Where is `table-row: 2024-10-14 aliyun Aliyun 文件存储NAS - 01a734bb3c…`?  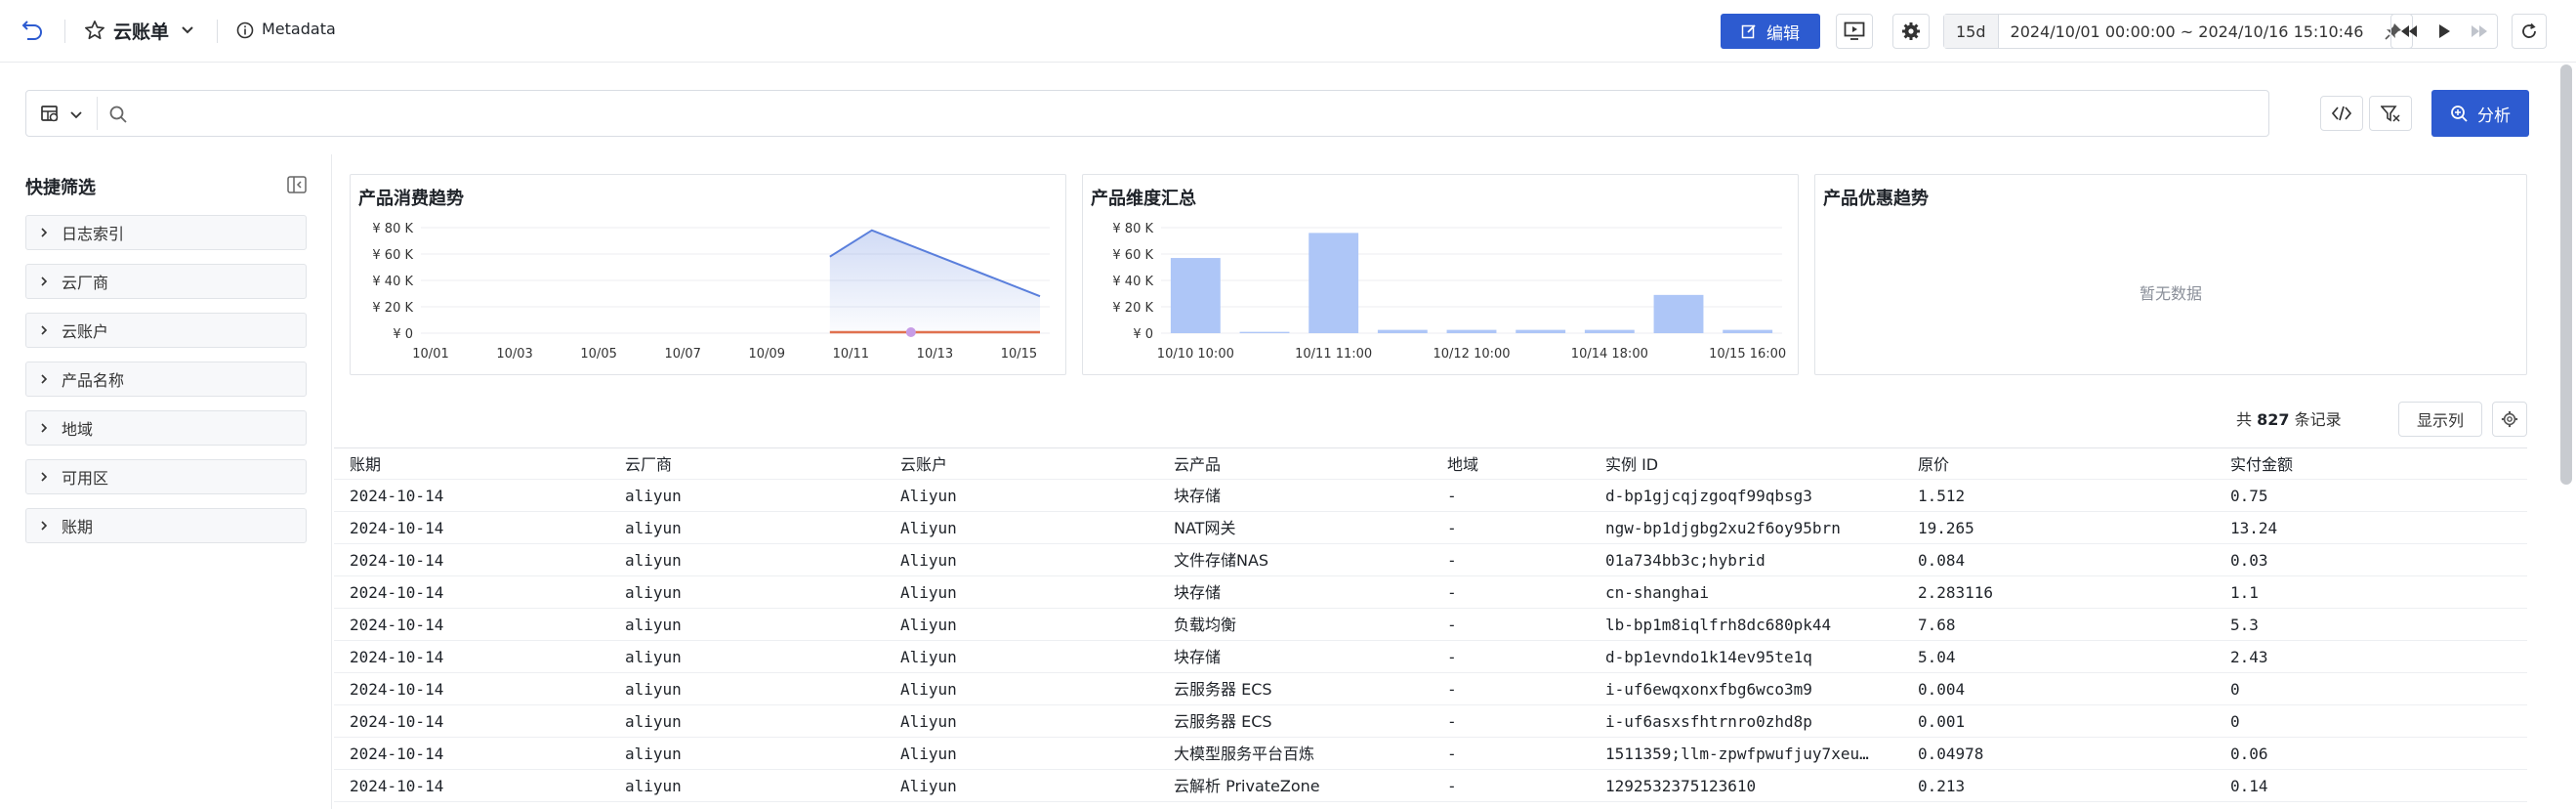
table-row: 2024-10-14 aliyun Aliyun 文件存储NAS - 01a734bb3c… is located at coordinates (1430, 560).